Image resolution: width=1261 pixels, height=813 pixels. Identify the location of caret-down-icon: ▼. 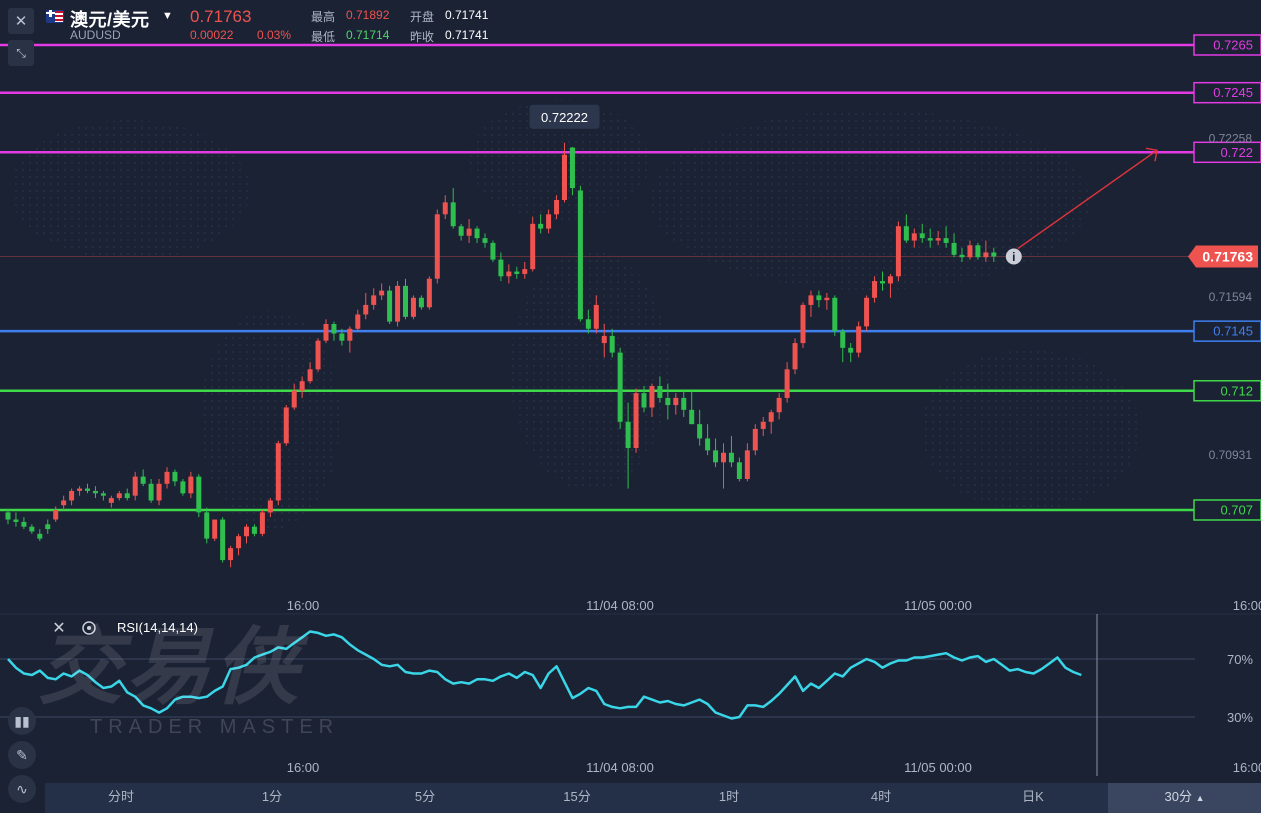
(167, 16).